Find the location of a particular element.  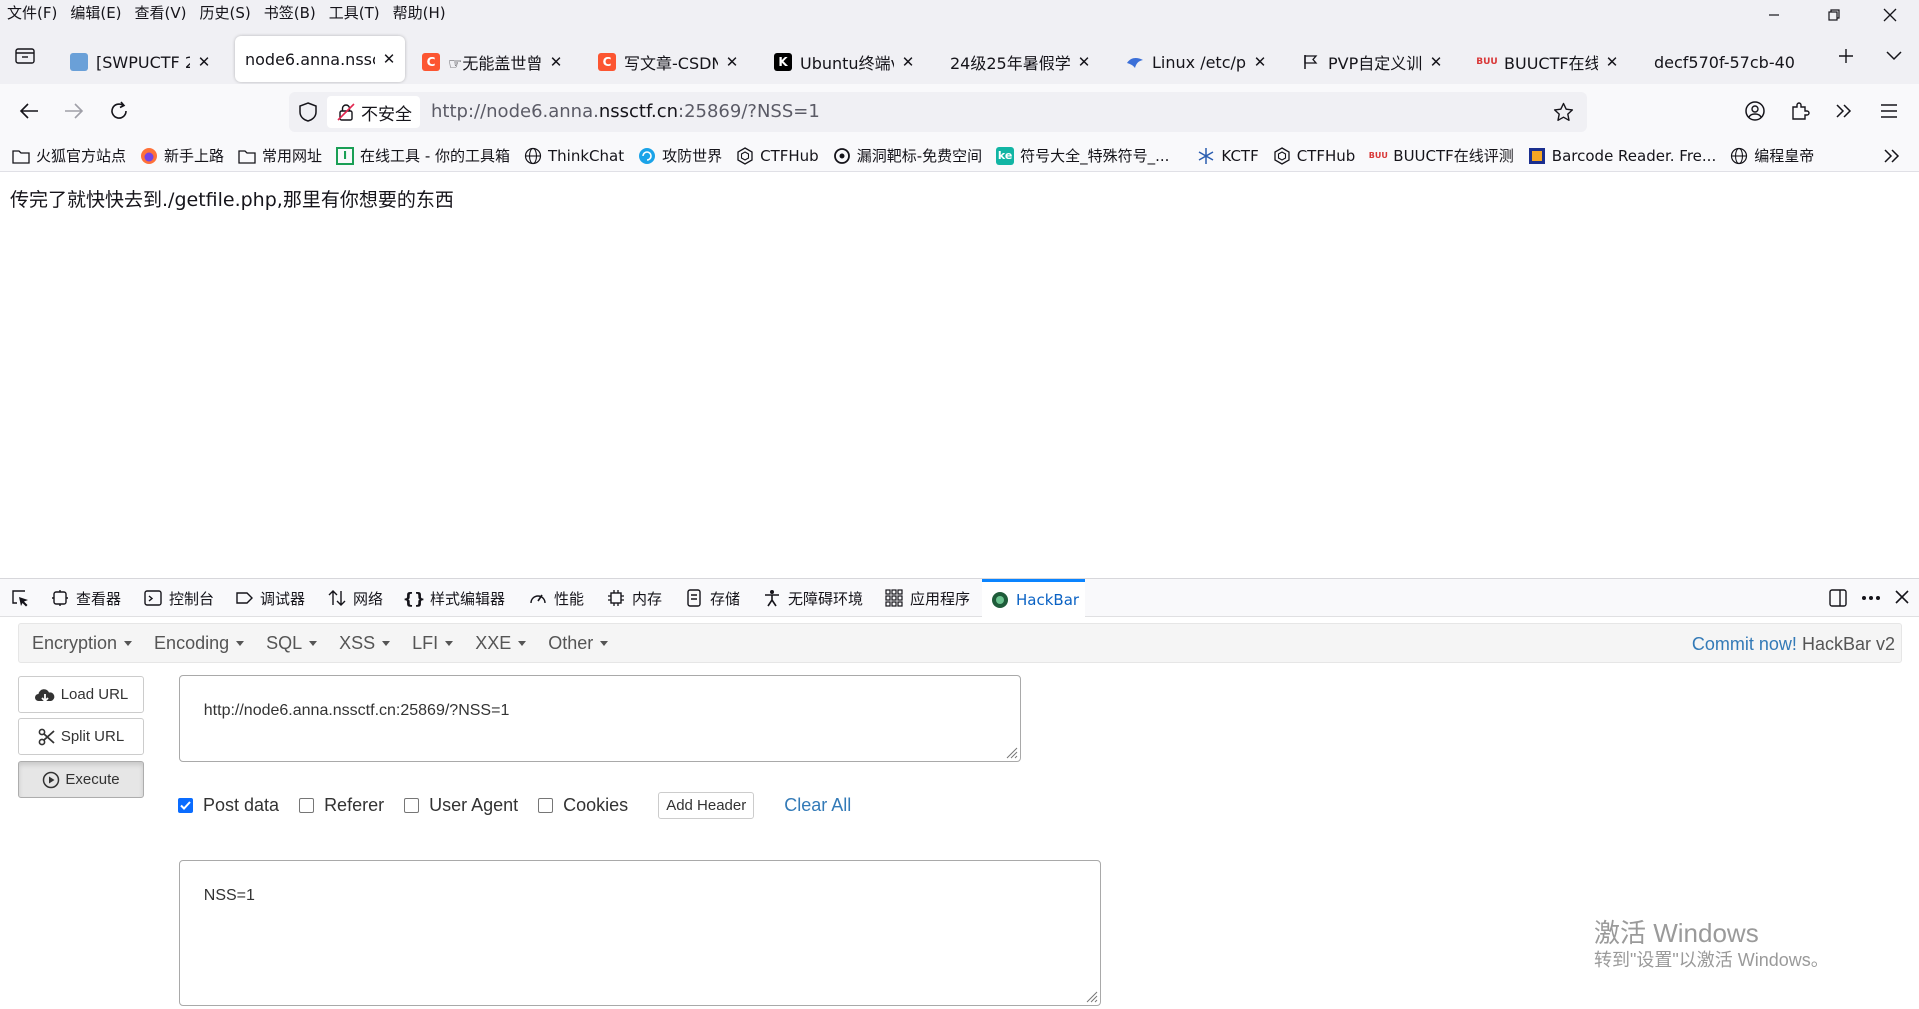

url-prefix: http://node6.anna. is located at coordinates (515, 111).